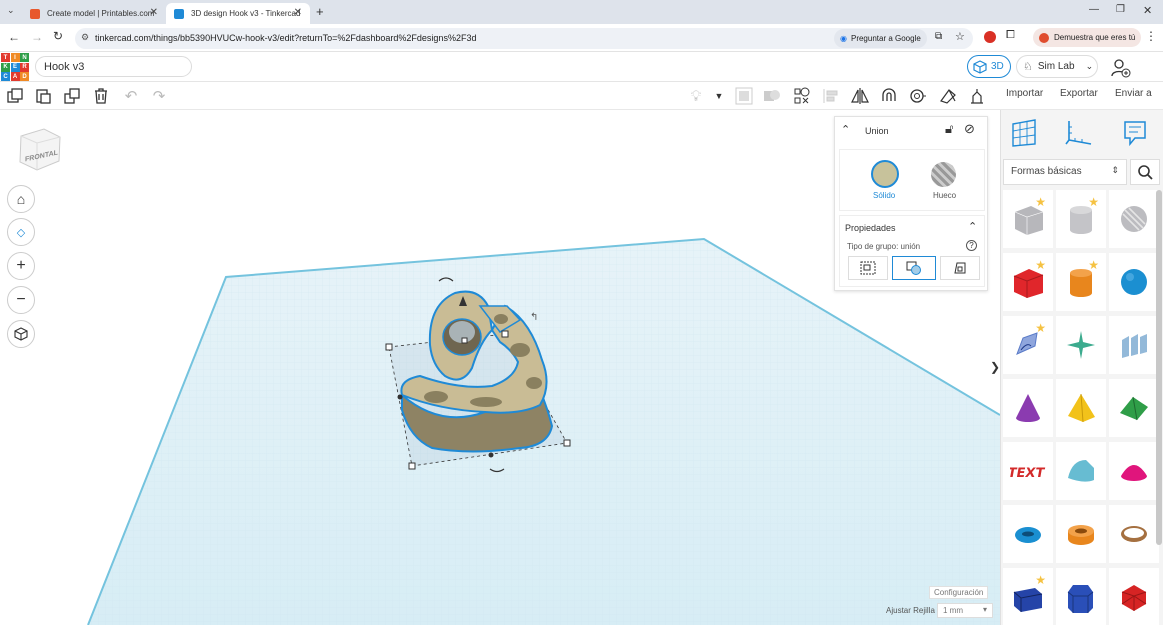 This screenshot has height=628, width=1163. Describe the element at coordinates (101, 96) in the screenshot. I see `delete-button` at that location.